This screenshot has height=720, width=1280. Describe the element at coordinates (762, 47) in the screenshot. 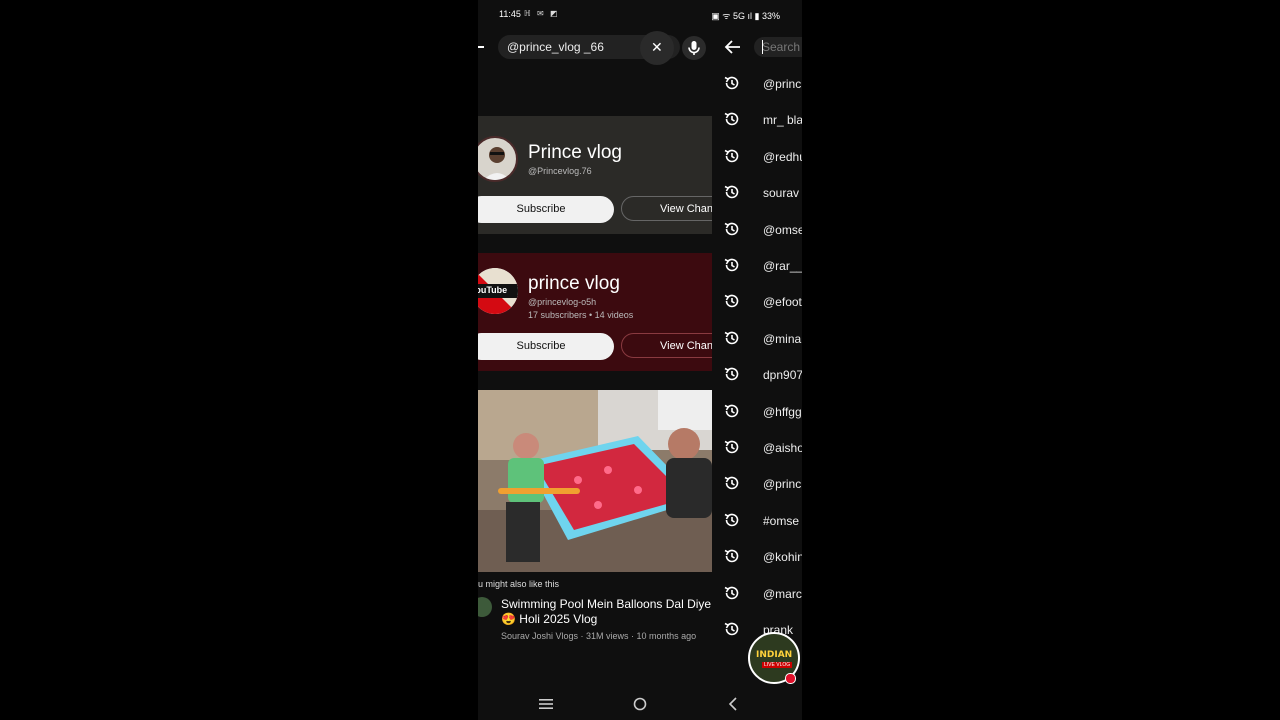

I see `text-caret` at that location.